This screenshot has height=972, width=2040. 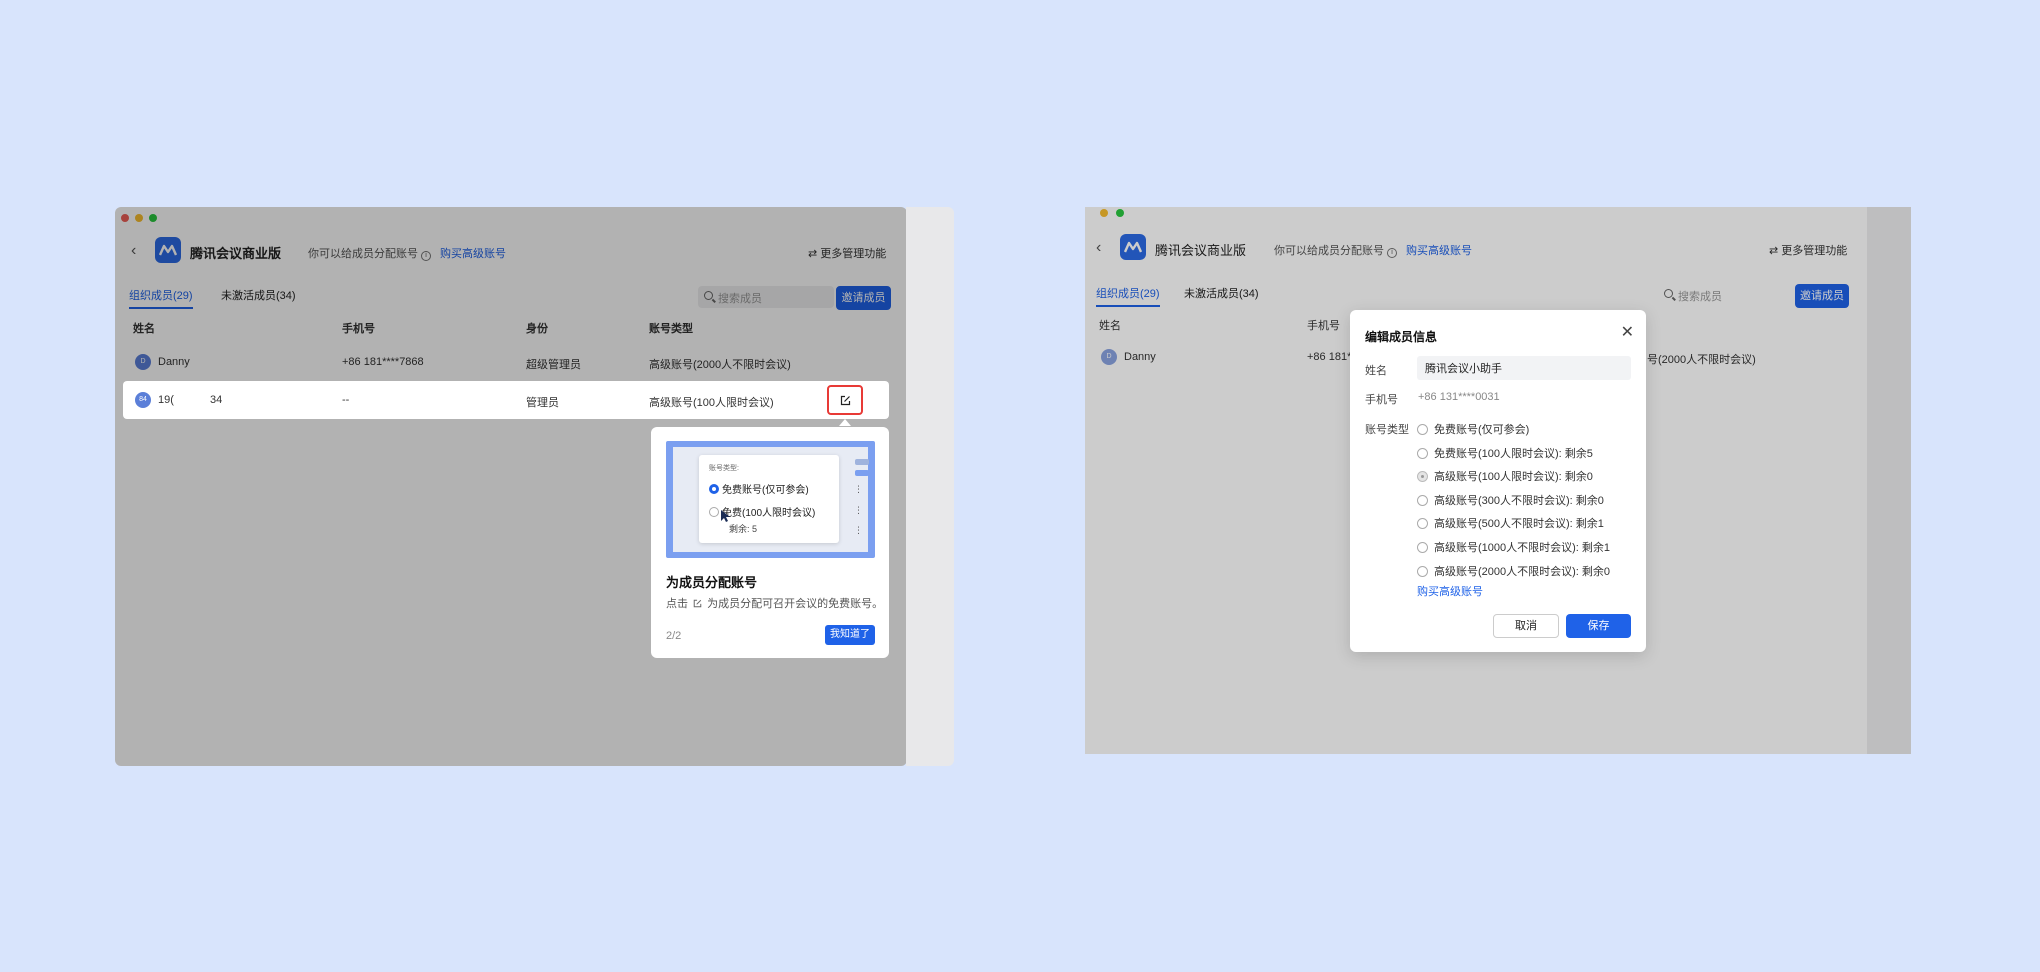 I want to click on member-account-type: 高级账号(100人限时会议), so click(x=711, y=403).